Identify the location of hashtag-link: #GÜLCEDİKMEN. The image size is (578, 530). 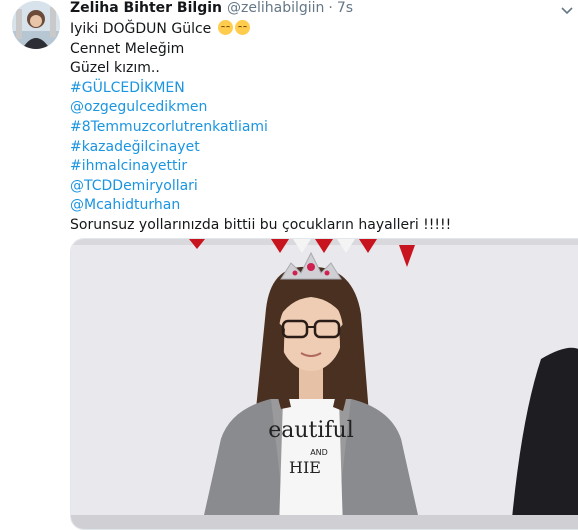
(127, 88).